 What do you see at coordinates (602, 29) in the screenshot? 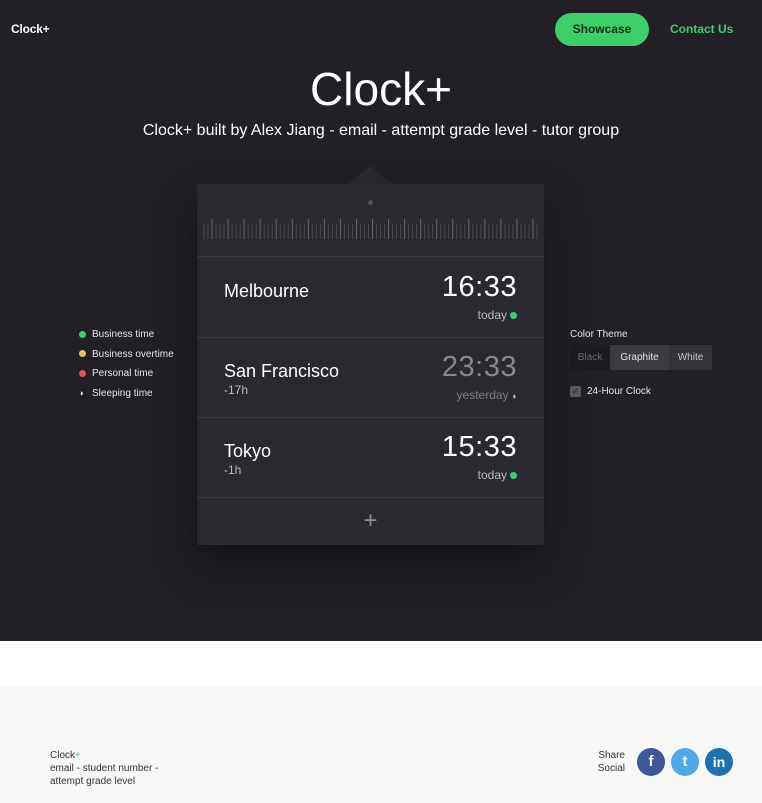
I see `showcase-button: Showcase` at bounding box center [602, 29].